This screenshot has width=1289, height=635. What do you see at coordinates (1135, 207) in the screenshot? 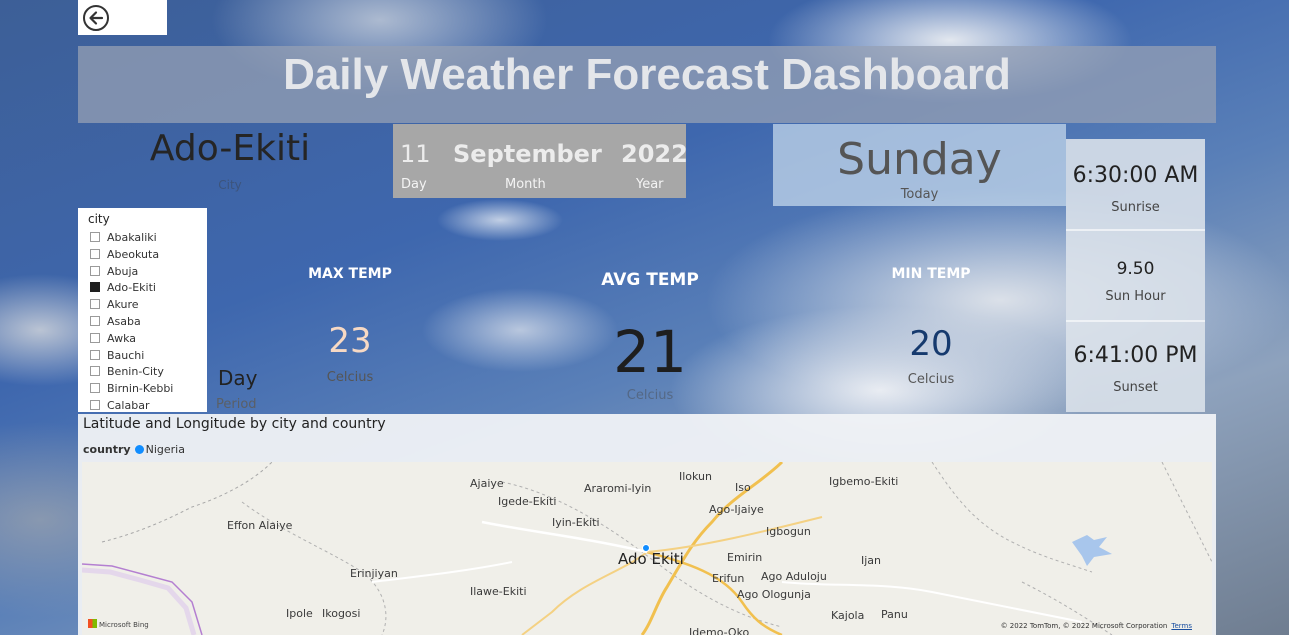
I see `sunrise-label: Sunrise` at bounding box center [1135, 207].